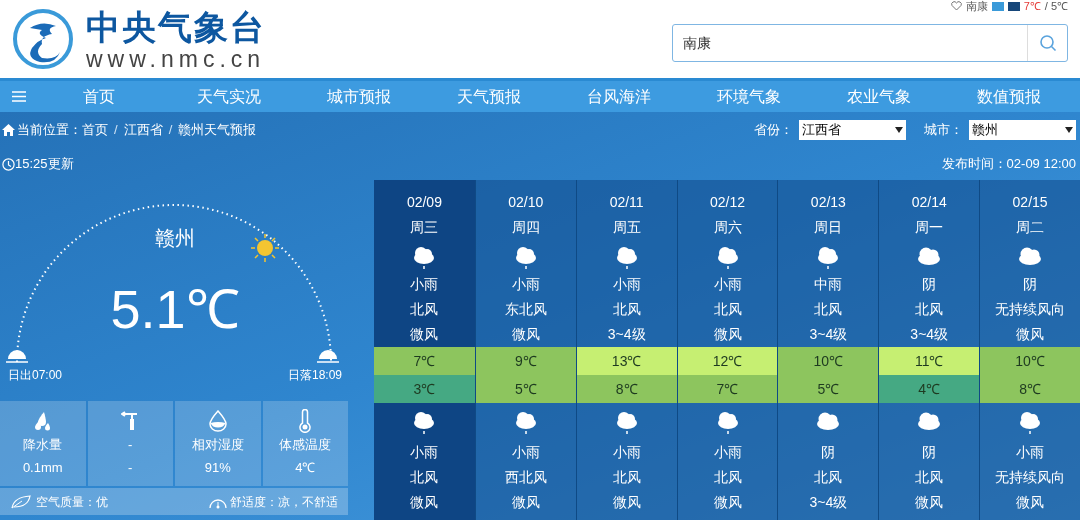 This screenshot has width=1080, height=520. What do you see at coordinates (424, 361) in the screenshot?
I see `high-temperature-cell: 7℃` at bounding box center [424, 361].